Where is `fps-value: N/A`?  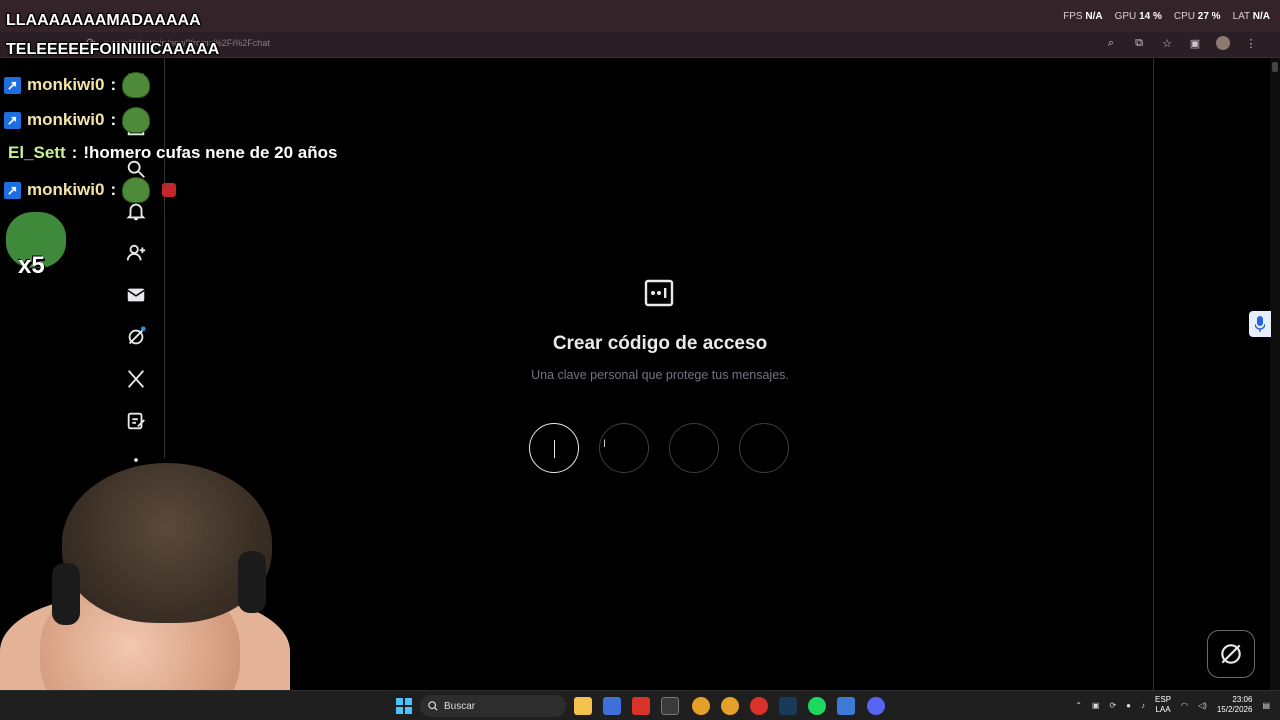
fps-value: N/A is located at coordinates (1094, 16).